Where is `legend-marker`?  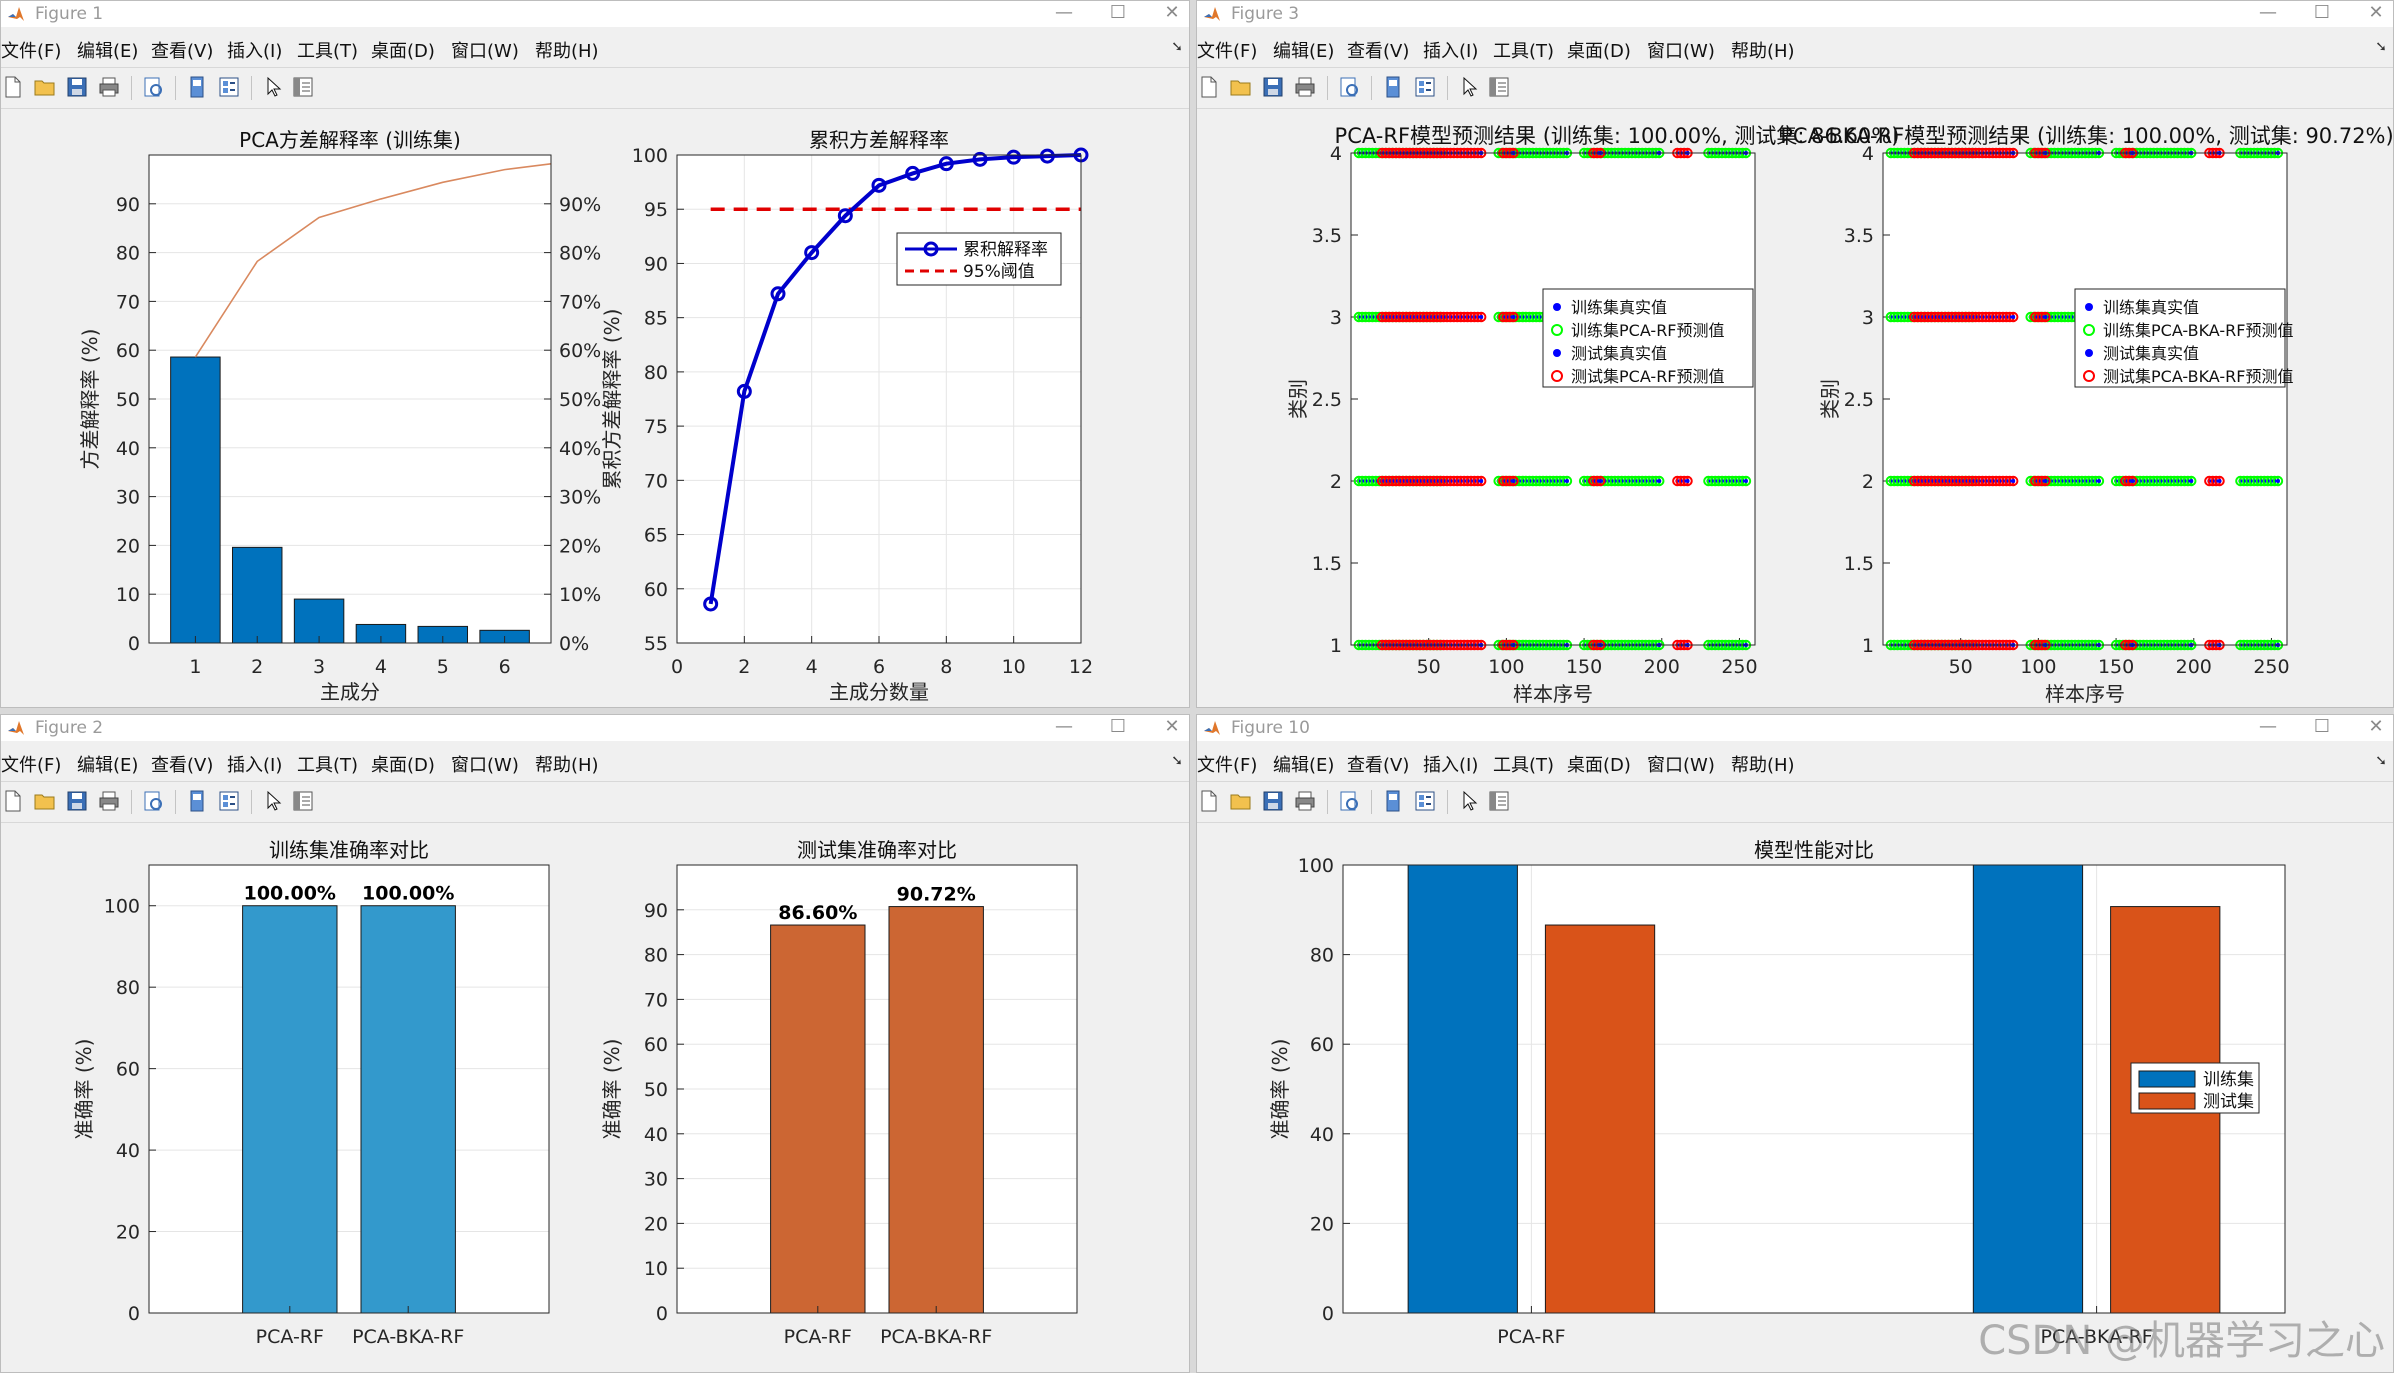
legend-marker is located at coordinates (2089, 307).